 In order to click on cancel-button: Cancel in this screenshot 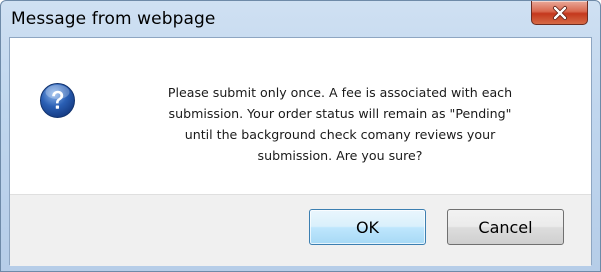, I will do `click(505, 227)`.